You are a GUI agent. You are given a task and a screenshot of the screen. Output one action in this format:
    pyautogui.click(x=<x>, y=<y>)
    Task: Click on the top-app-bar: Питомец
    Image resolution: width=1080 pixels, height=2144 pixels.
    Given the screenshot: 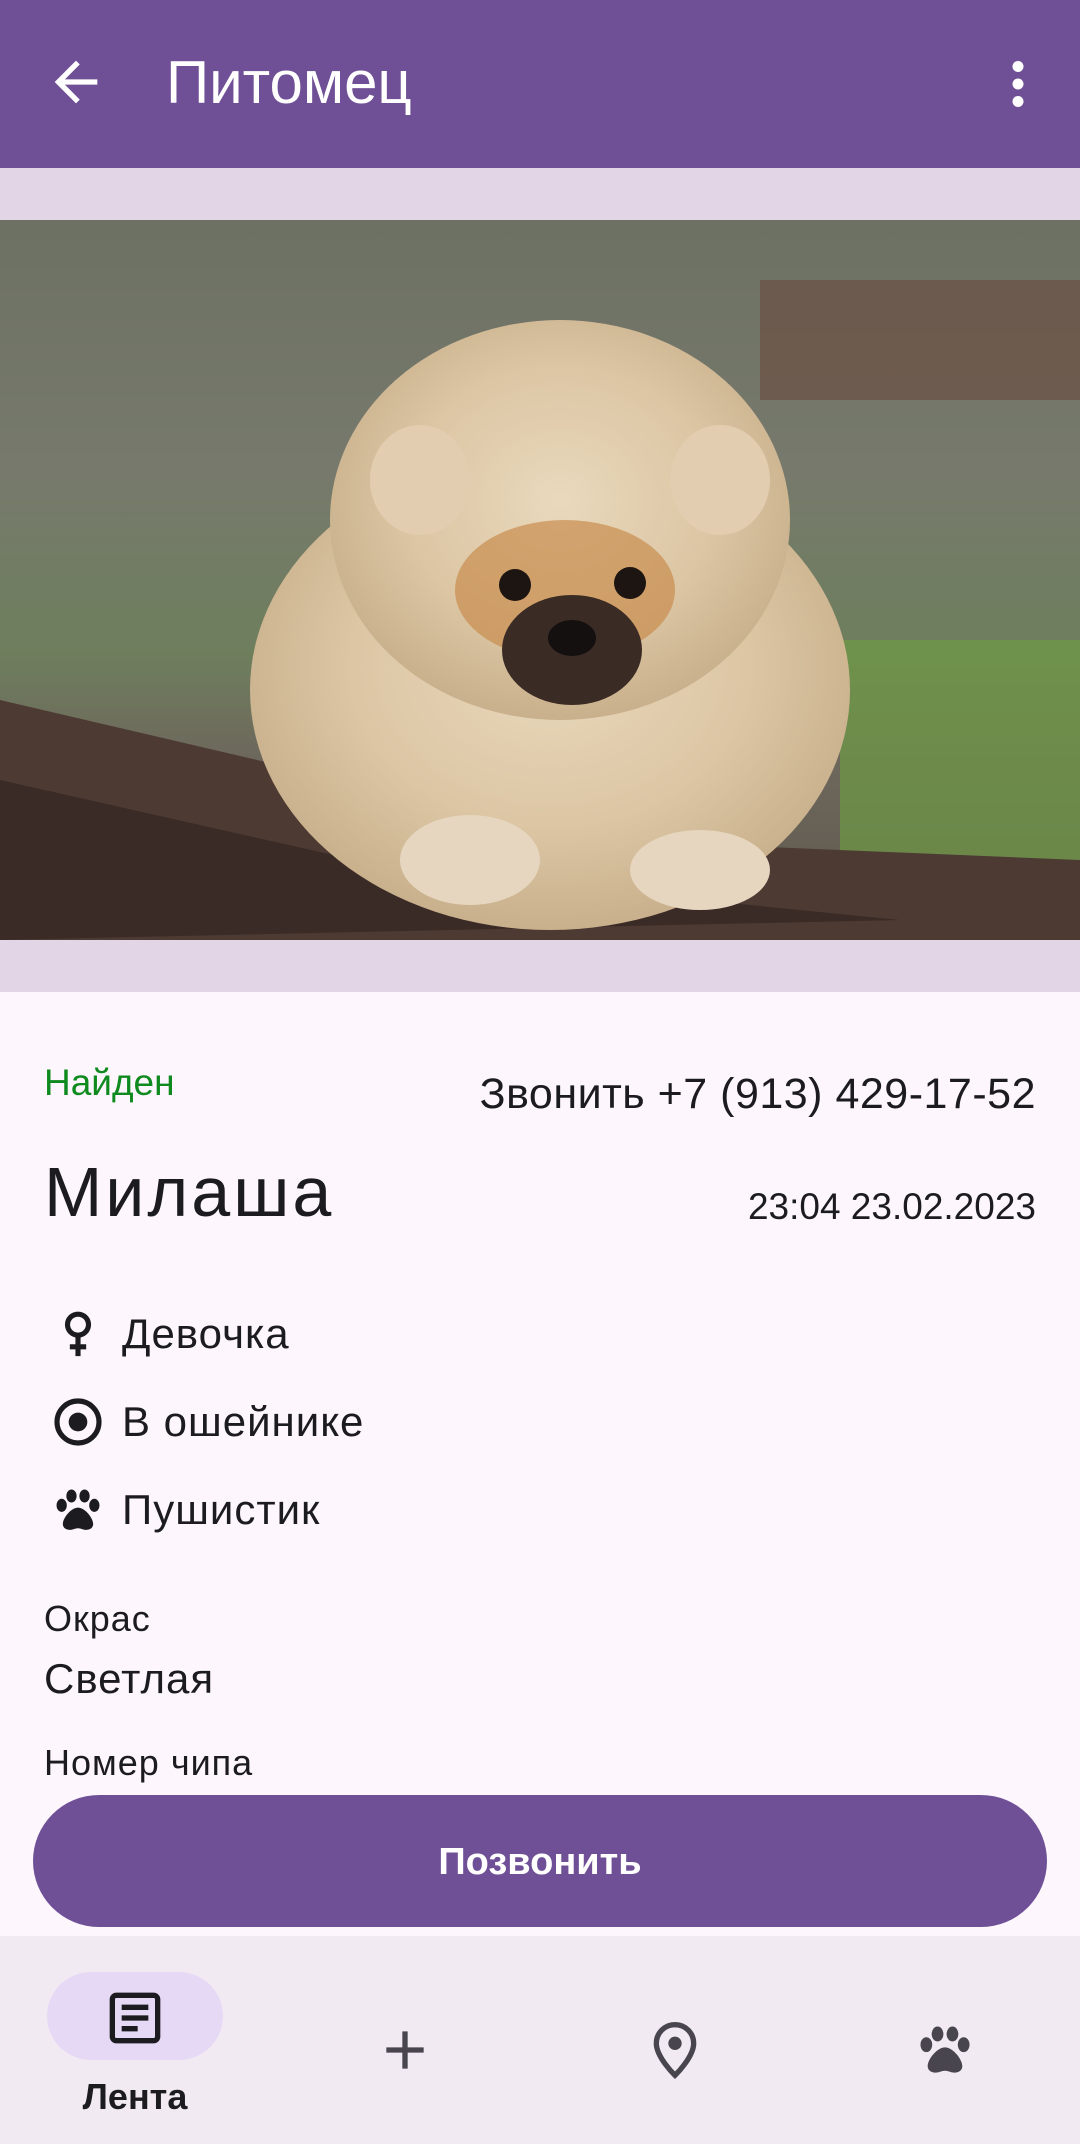 What is the action you would take?
    pyautogui.click(x=540, y=84)
    